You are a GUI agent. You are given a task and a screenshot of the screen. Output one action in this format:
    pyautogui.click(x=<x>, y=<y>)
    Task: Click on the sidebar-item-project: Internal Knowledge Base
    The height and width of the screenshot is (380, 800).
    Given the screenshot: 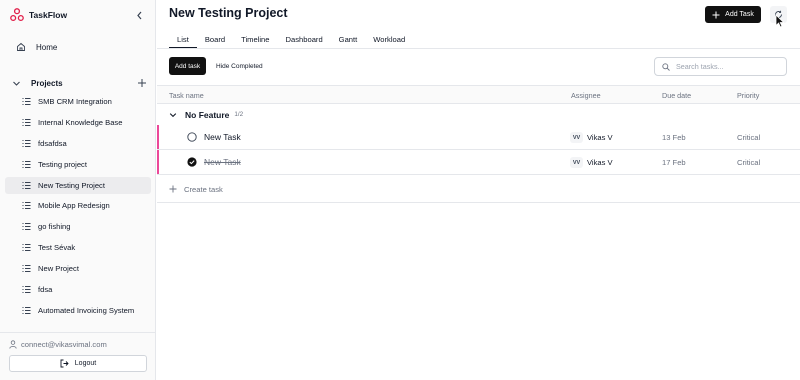 What is the action you would take?
    pyautogui.click(x=78, y=122)
    